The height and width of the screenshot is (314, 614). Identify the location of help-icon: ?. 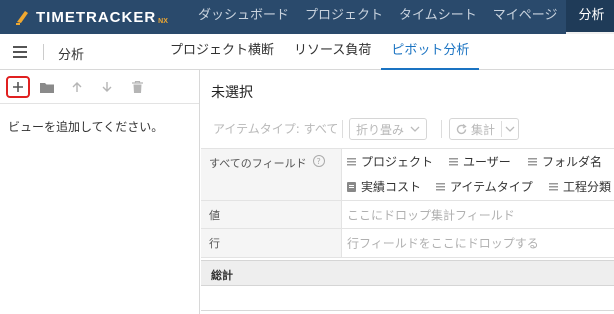
(318, 161).